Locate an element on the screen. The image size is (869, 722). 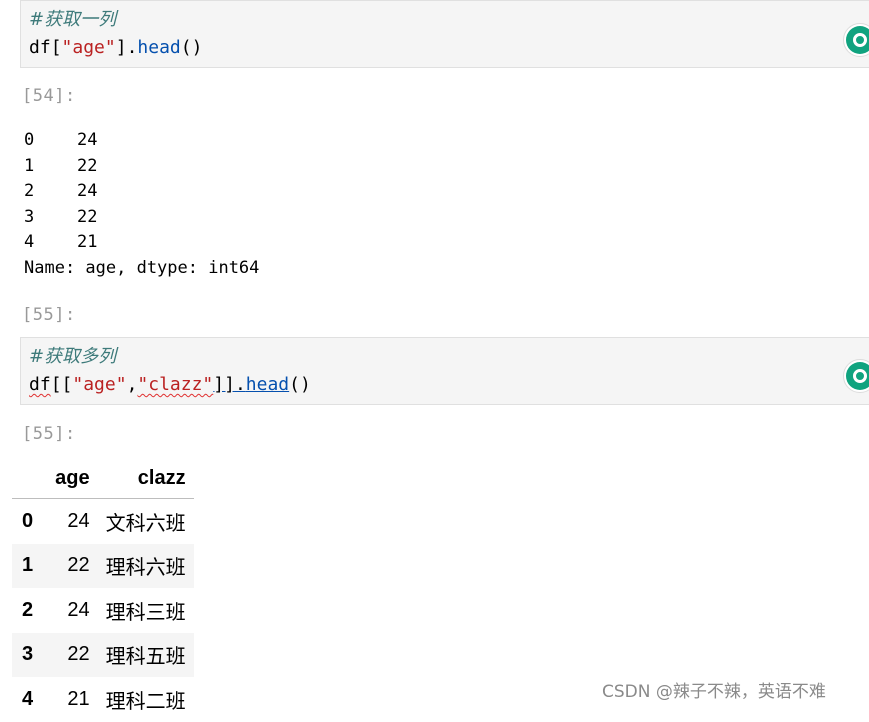
code-cell-1: #获取一列 df["age"].head() is located at coordinates (444, 34).